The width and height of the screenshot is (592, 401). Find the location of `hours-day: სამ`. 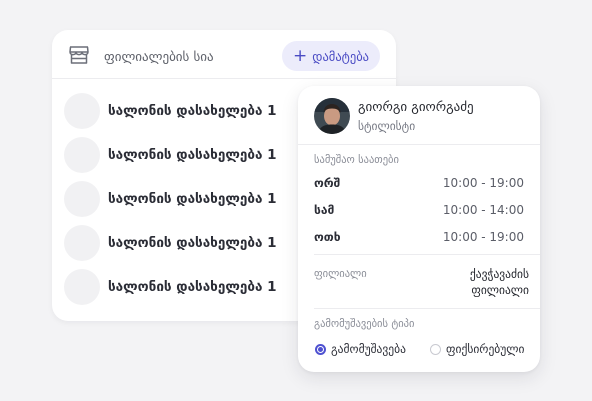

hours-day: სამ is located at coordinates (324, 210).